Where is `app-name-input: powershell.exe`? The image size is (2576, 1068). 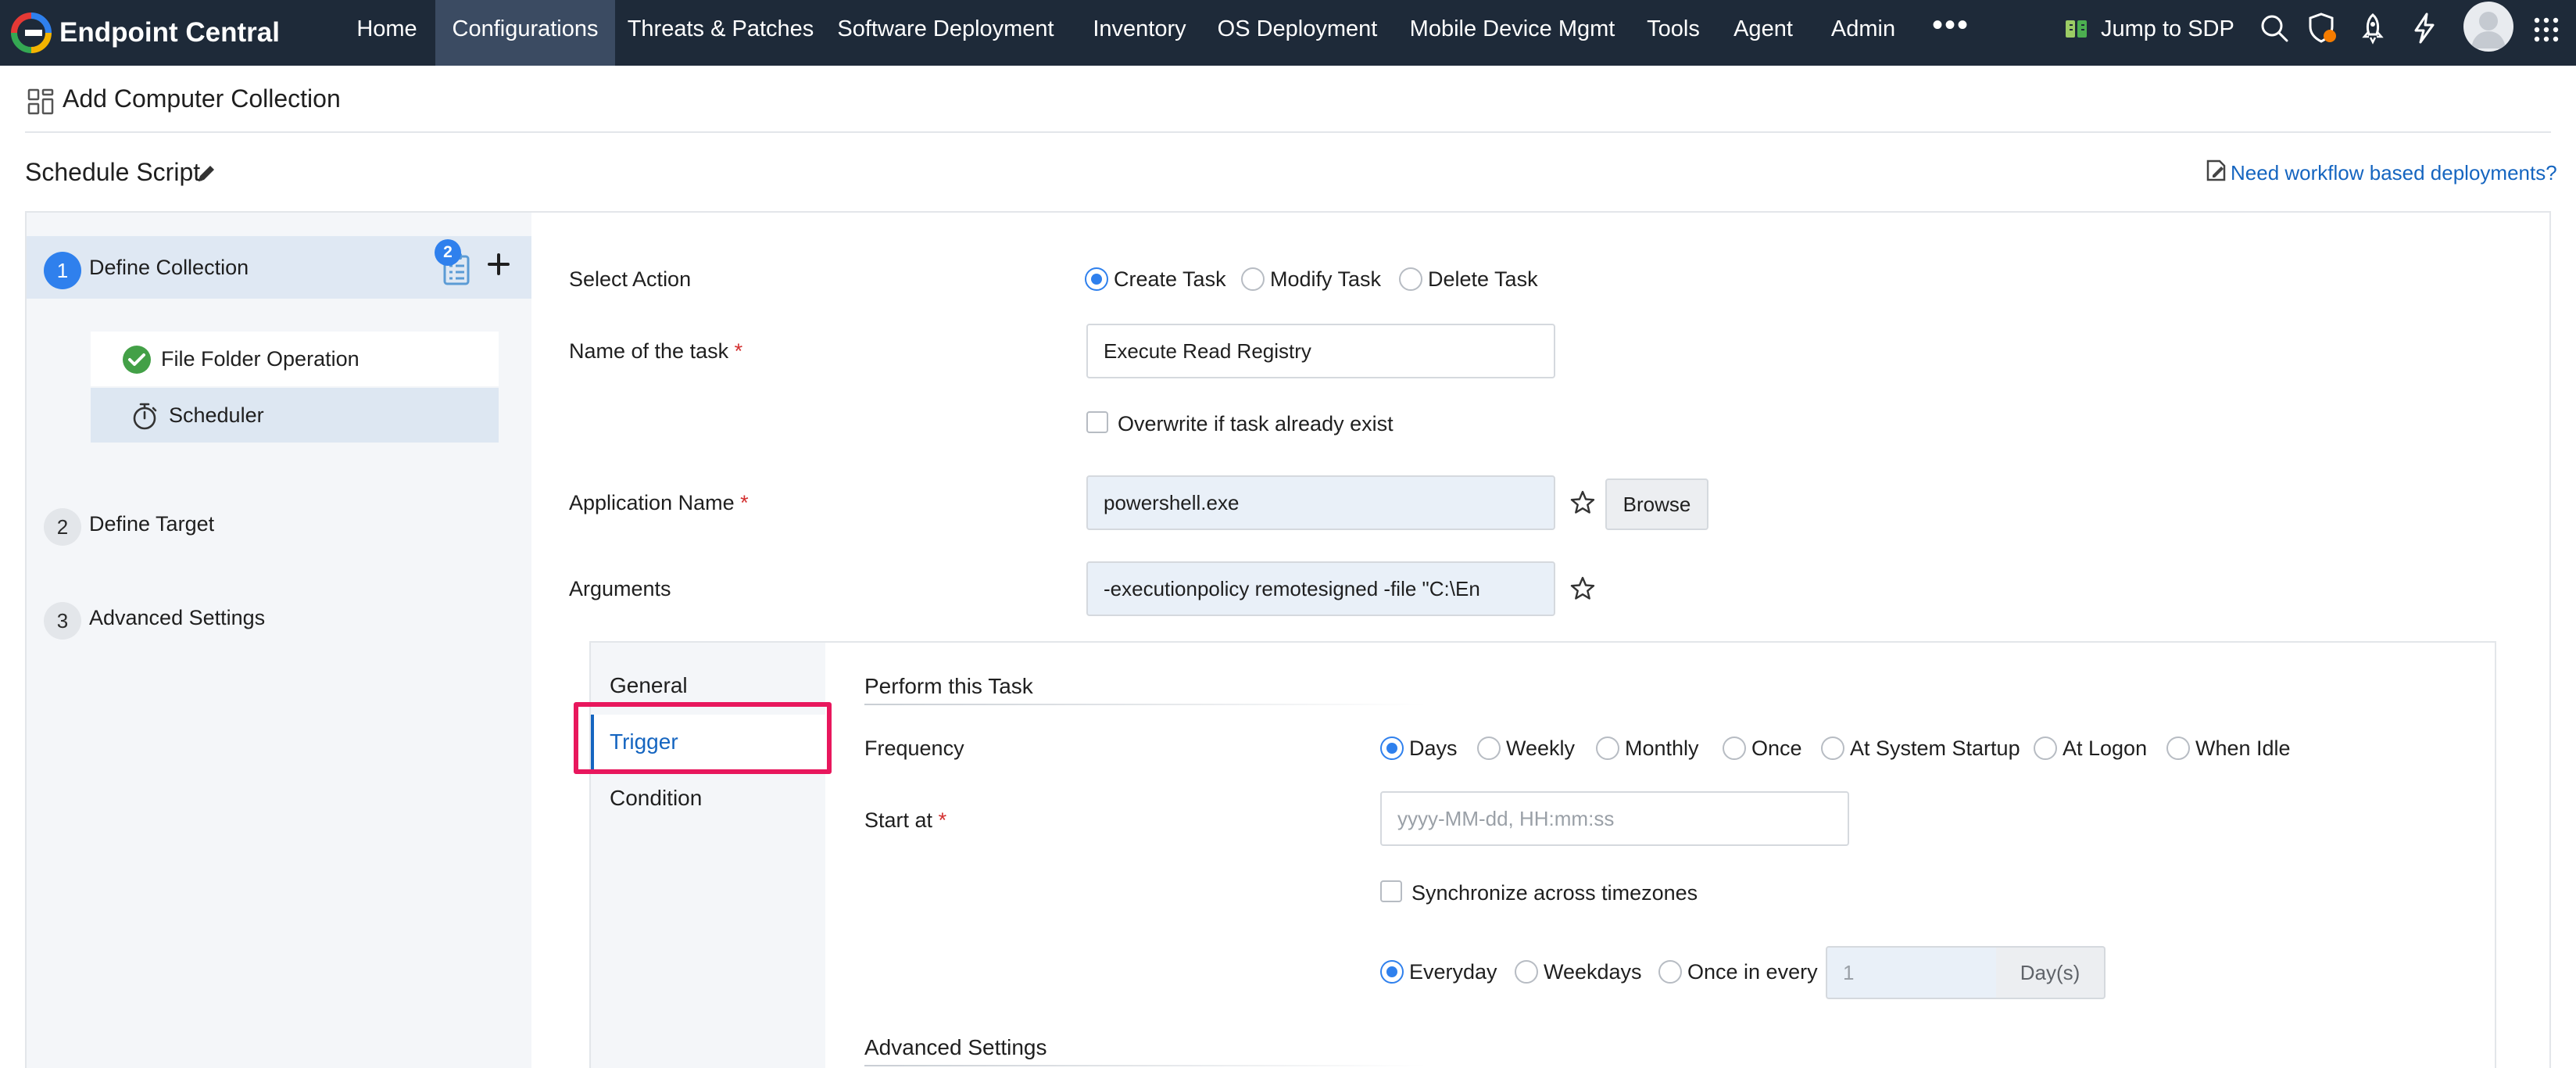 app-name-input: powershell.exe is located at coordinates (1320, 502).